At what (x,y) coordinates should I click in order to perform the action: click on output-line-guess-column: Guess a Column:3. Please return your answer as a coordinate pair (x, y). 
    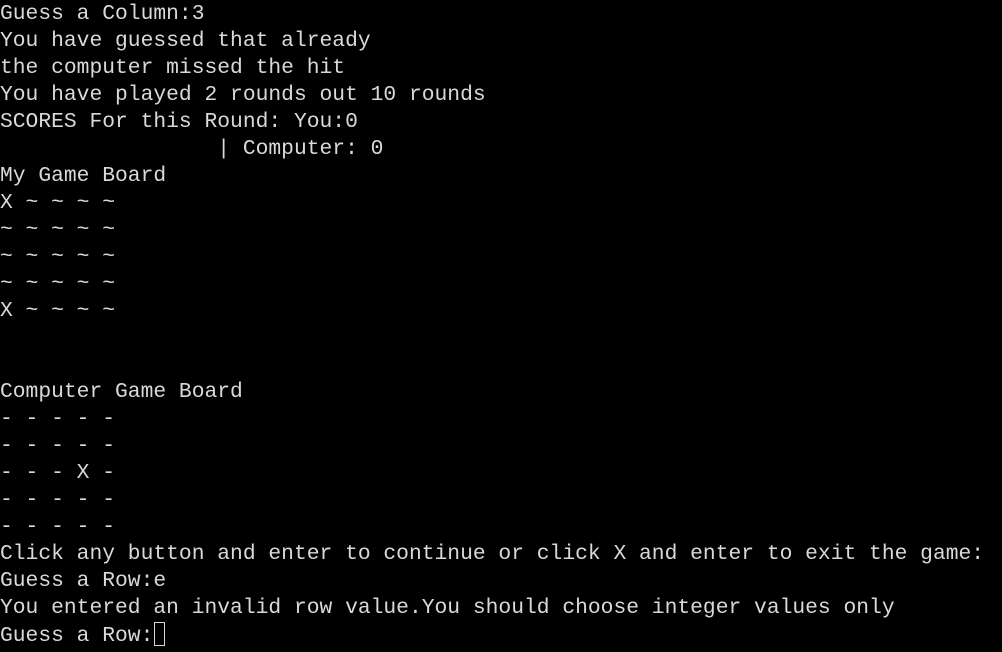
    Looking at the image, I should click on (102, 14).